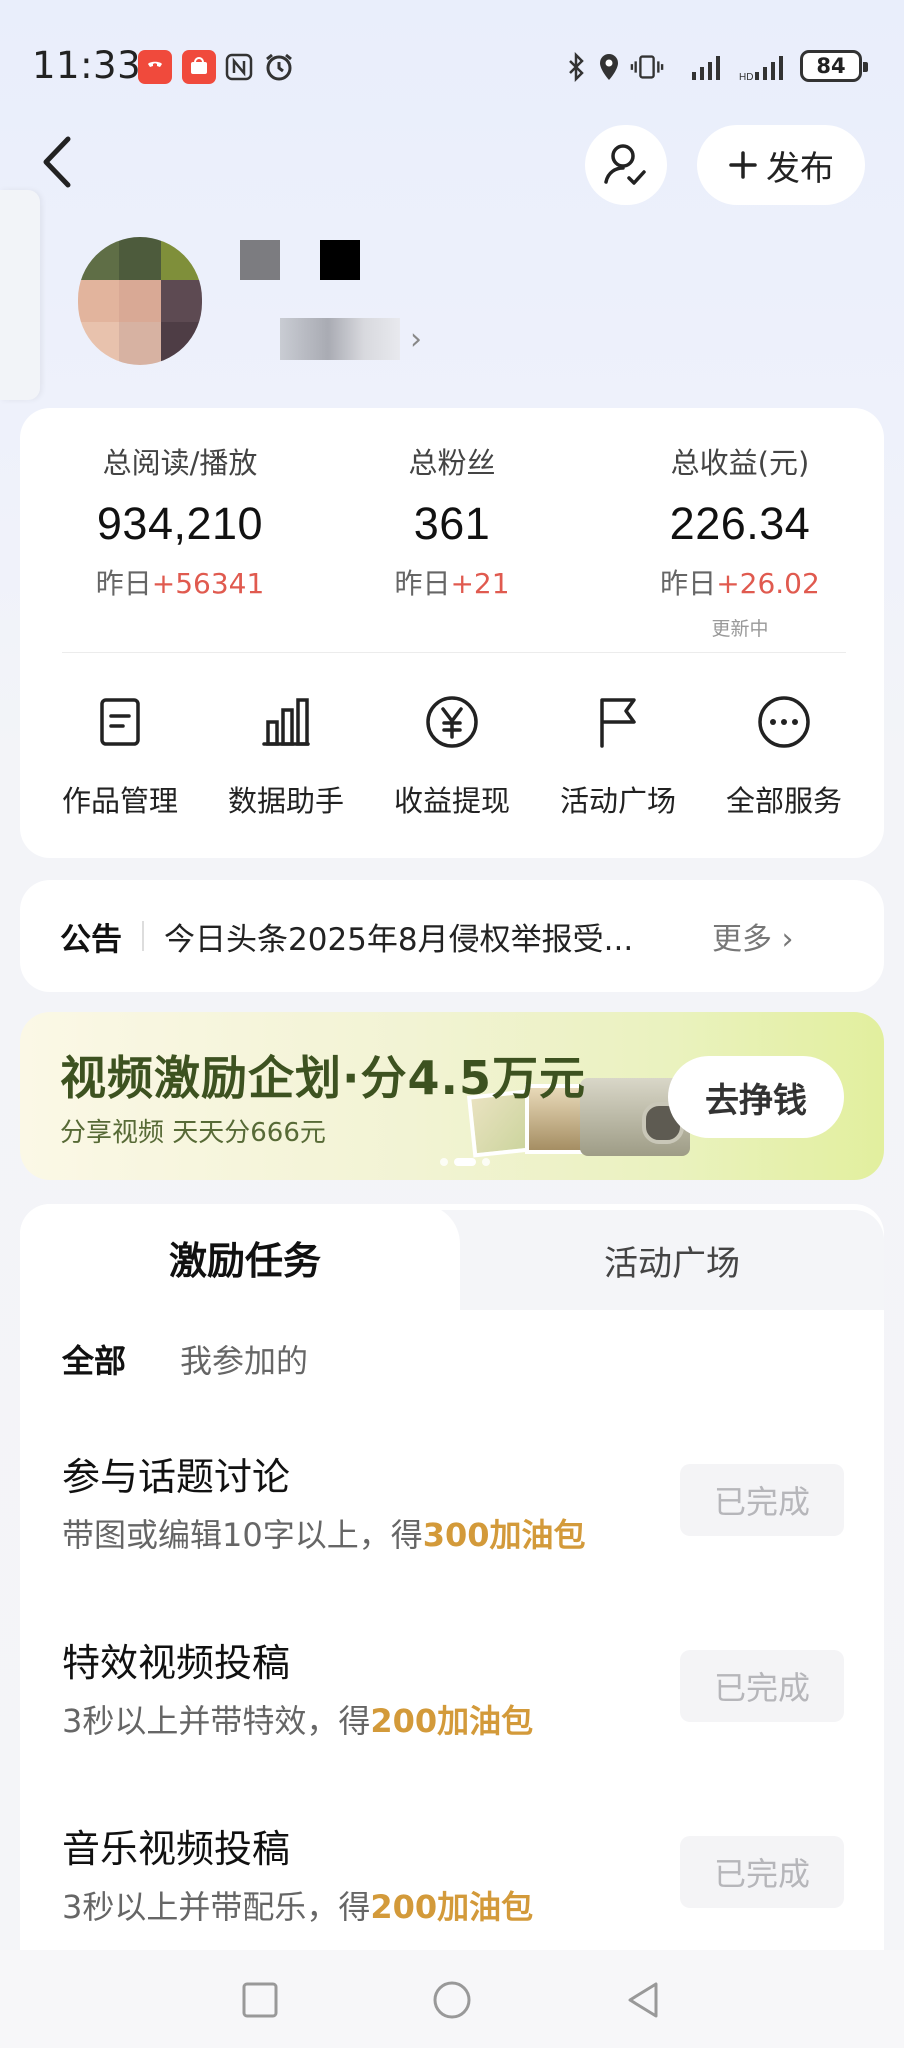 This screenshot has height=2048, width=904. Describe the element at coordinates (176, 1477) in the screenshot. I see `task-title: 参与话题讨论` at that location.